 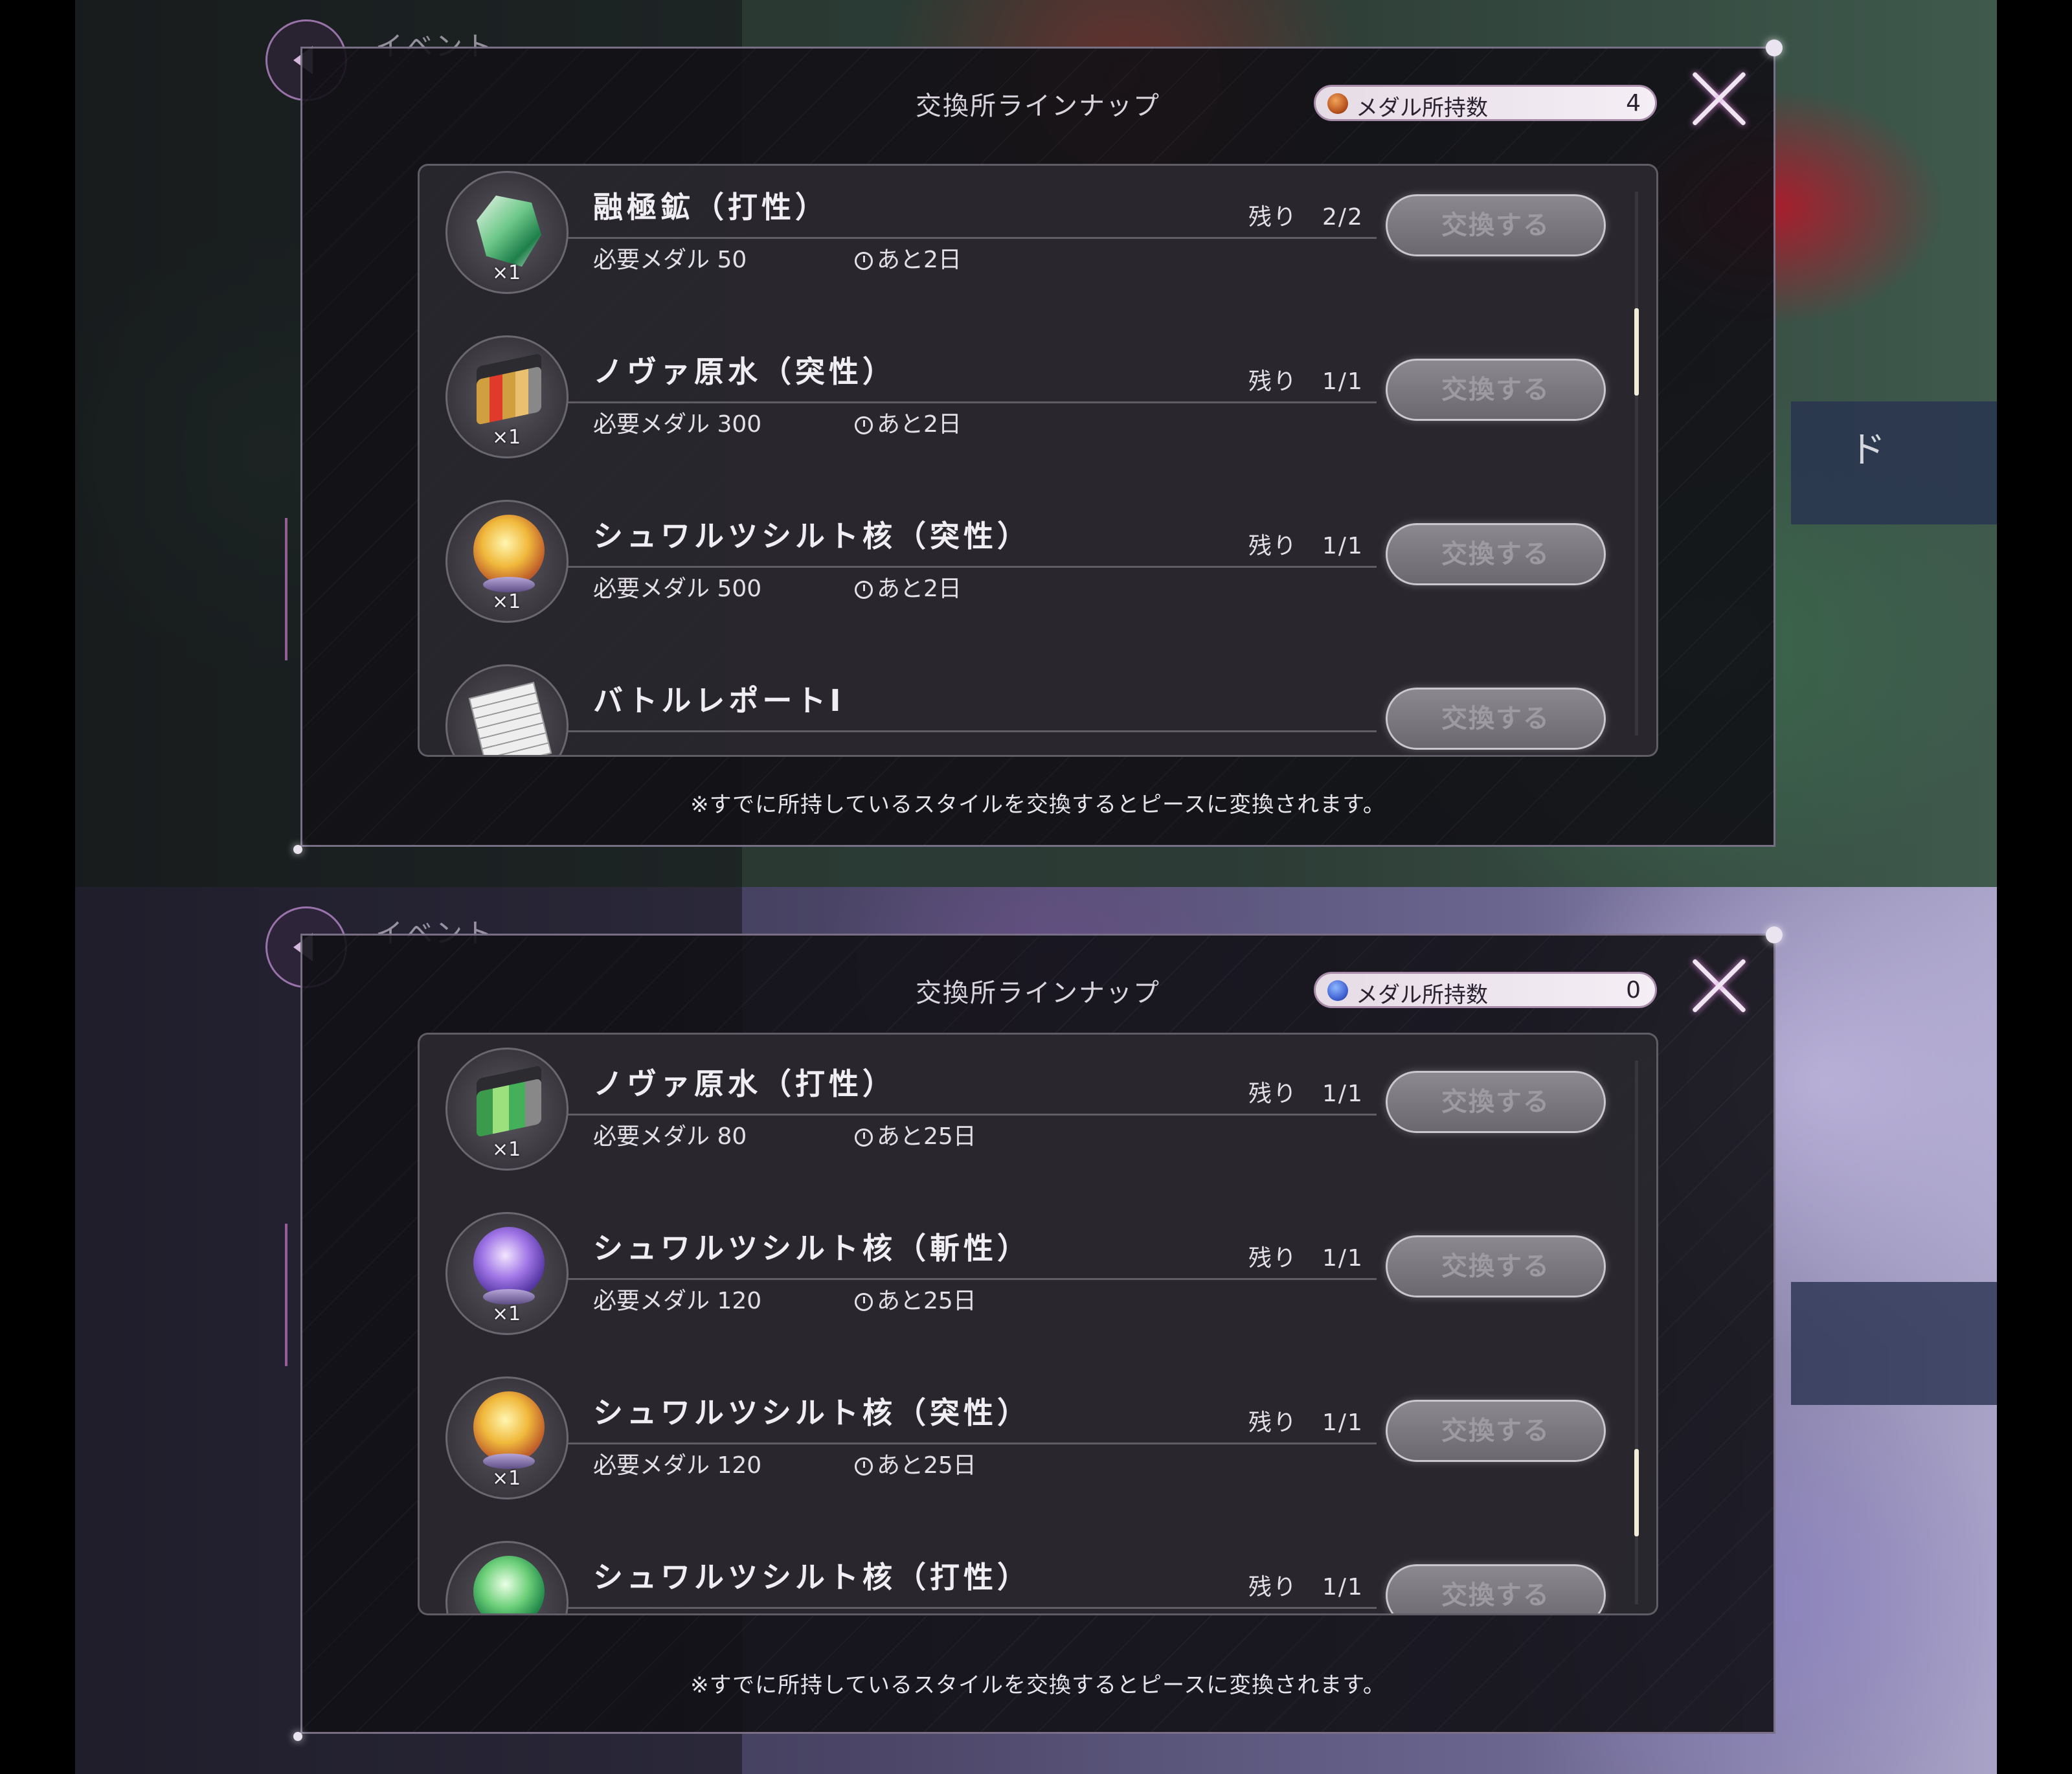 I want to click on list-item: バトルレポートⅠ 交換する, so click(x=1038, y=703).